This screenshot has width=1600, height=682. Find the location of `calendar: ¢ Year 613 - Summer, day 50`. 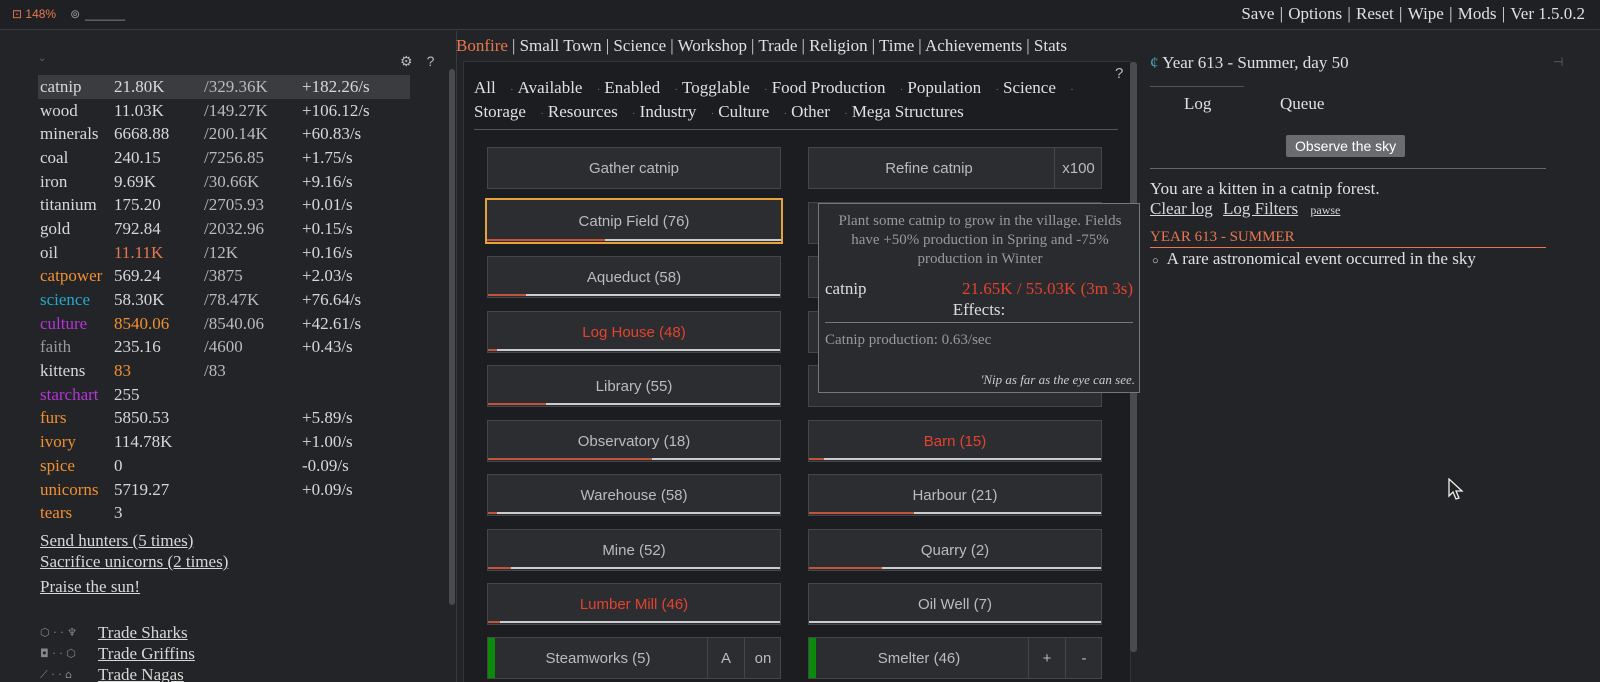

calendar: ¢ Year 613 - Summer, day 50 is located at coordinates (1249, 63).